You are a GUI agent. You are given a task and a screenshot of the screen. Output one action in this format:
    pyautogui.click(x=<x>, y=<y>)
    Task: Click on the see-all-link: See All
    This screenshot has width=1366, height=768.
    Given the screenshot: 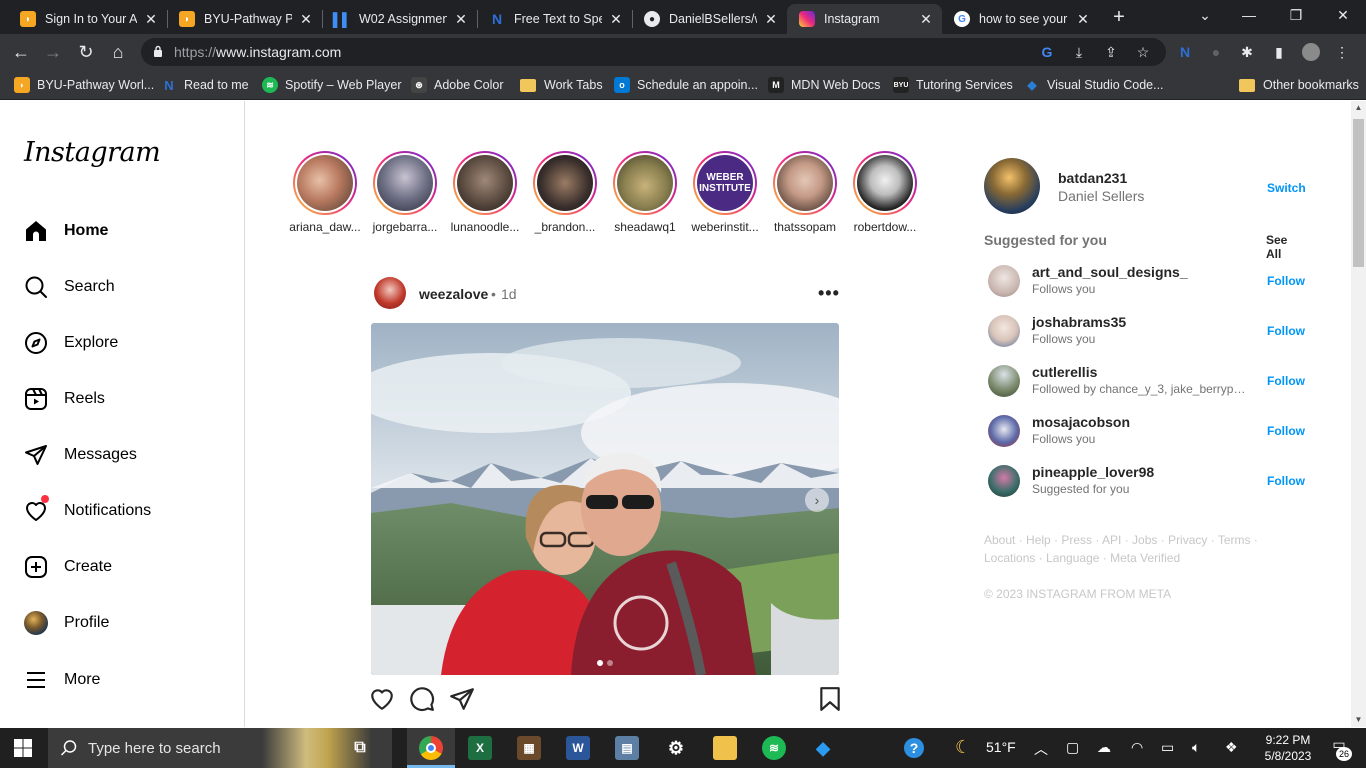 What is the action you would take?
    pyautogui.click(x=1285, y=247)
    